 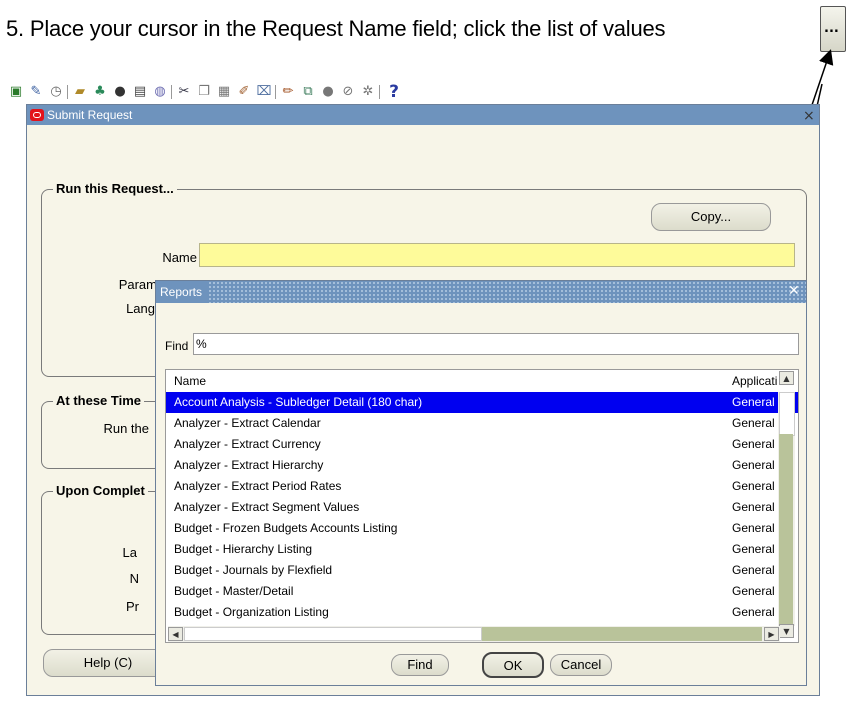 I want to click on request-name-field, so click(x=497, y=255).